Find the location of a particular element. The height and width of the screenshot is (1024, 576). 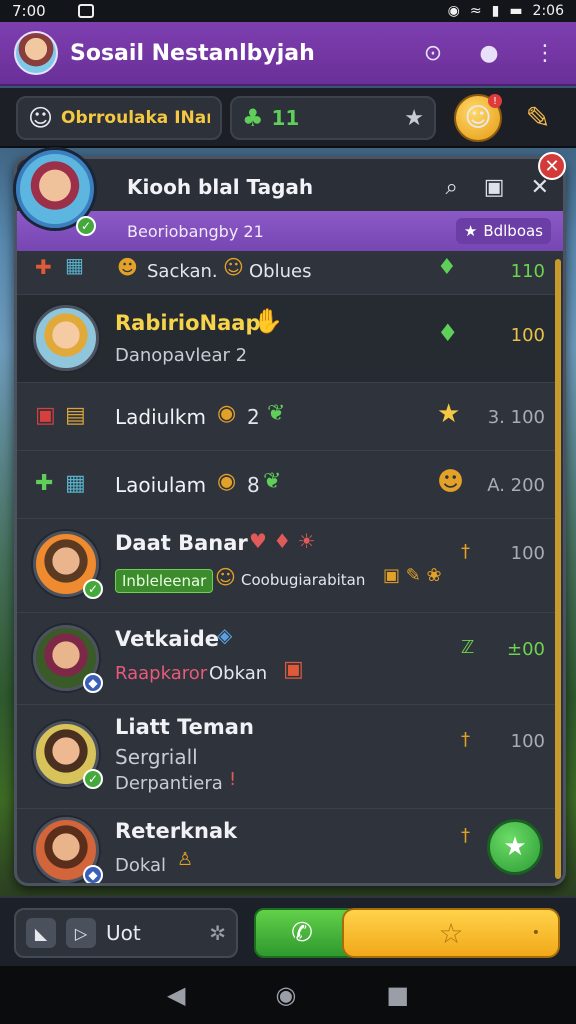

bottom-left-group: ◣ ▷ Uot ✲ is located at coordinates (126, 933).